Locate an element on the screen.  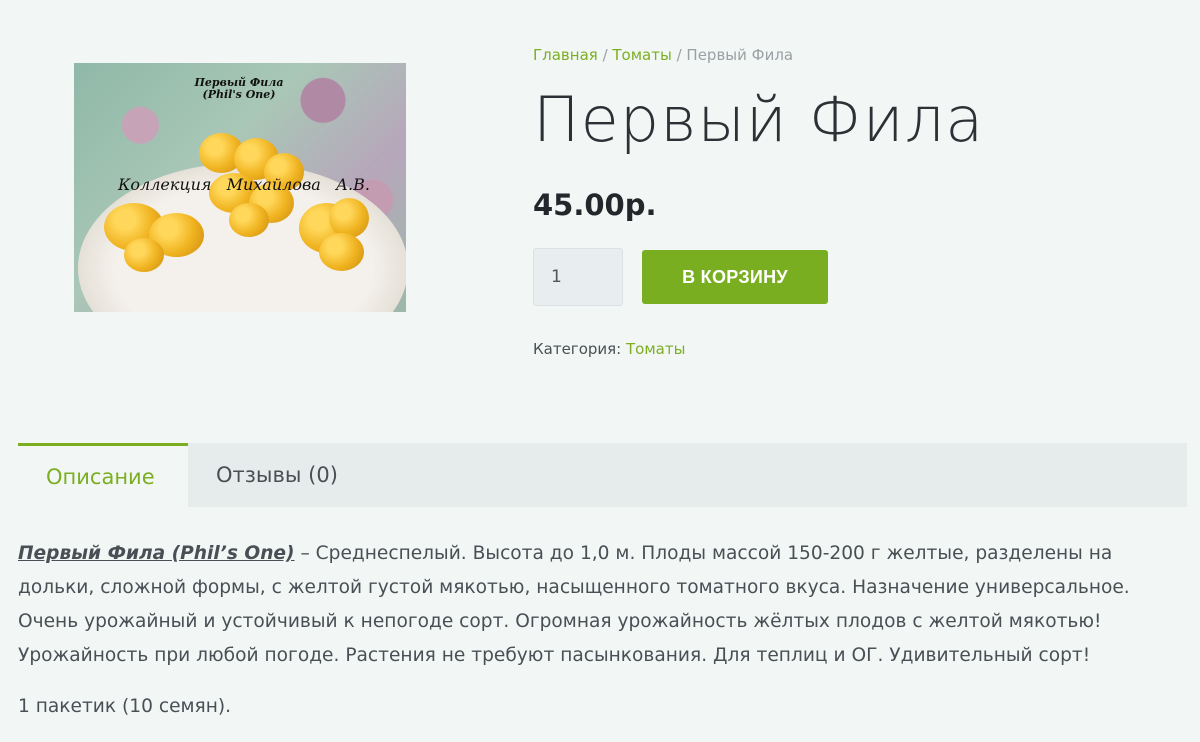
category-label: Категория: is located at coordinates (577, 349).